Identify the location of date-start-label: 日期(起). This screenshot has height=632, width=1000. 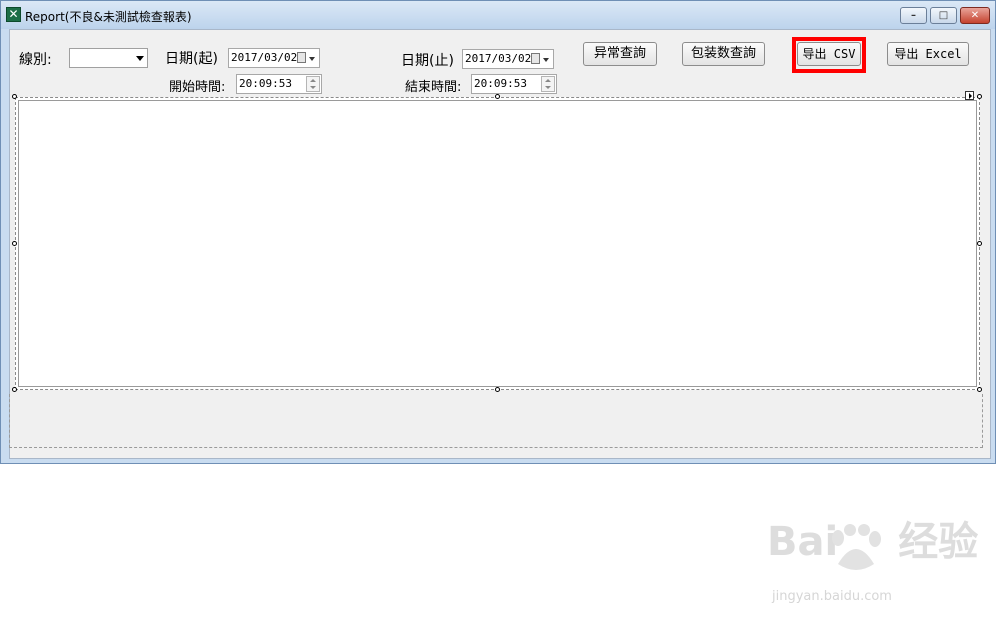
(191, 59).